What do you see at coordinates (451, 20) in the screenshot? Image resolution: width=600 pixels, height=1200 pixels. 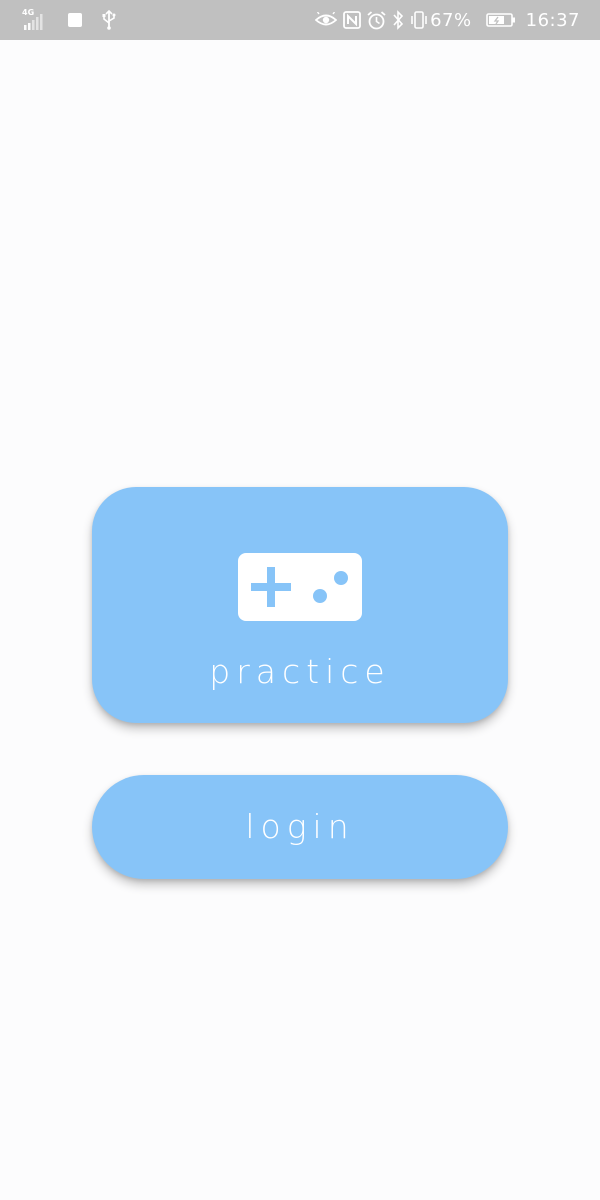 I see `battery-percent: 67%` at bounding box center [451, 20].